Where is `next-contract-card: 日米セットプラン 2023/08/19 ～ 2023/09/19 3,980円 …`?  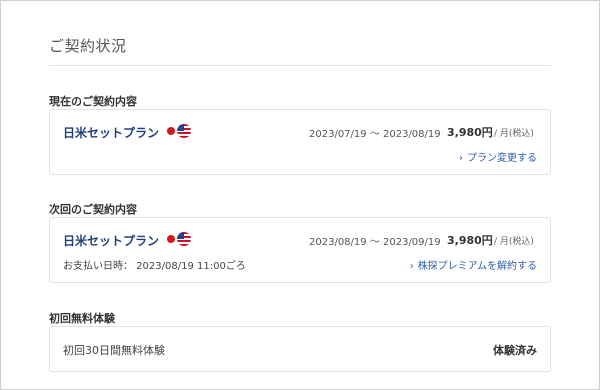
next-contract-card: 日米セットプラン 2023/08/19 ～ 2023/09/19 3,980円 … is located at coordinates (300, 250).